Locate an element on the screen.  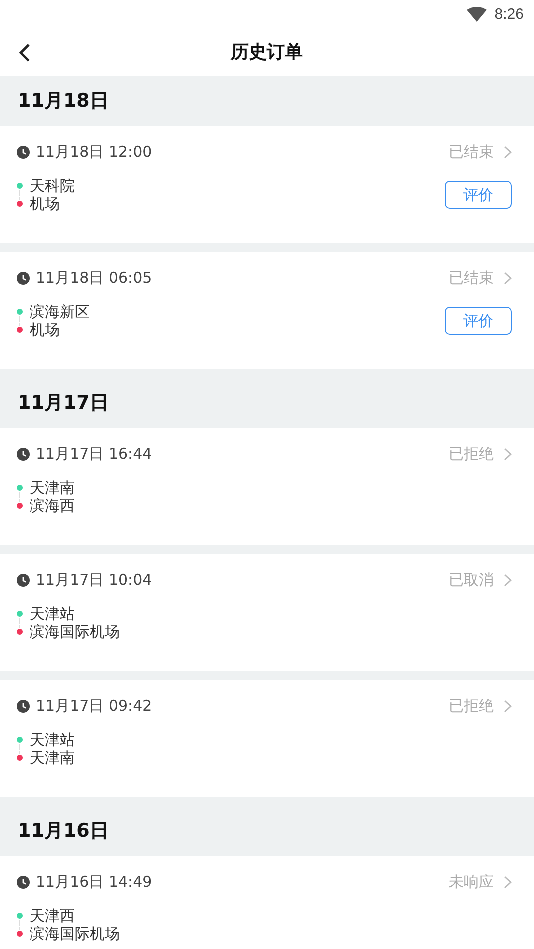
order-time: 11月18日 06:05 is located at coordinates (94, 278).